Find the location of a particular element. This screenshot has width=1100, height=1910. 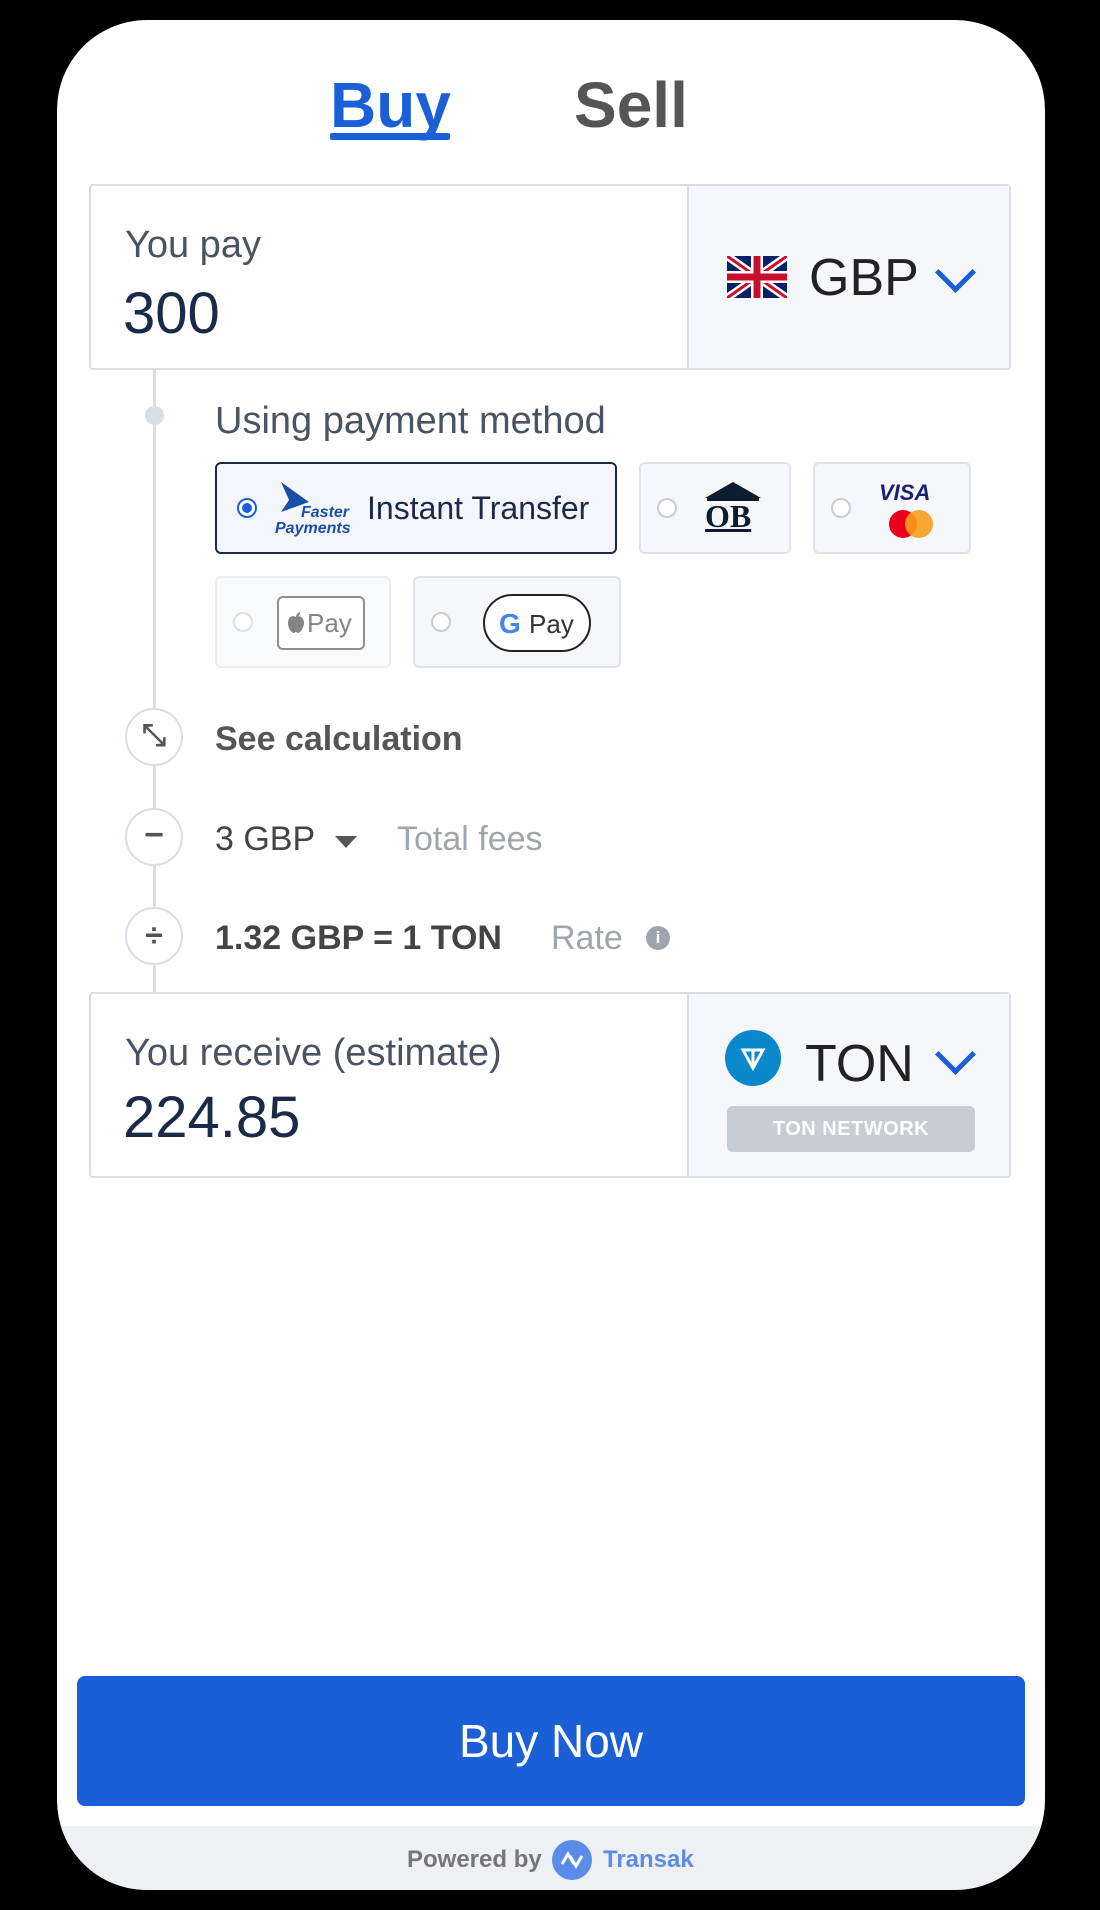

tab-sell: Sell is located at coordinates (631, 105).